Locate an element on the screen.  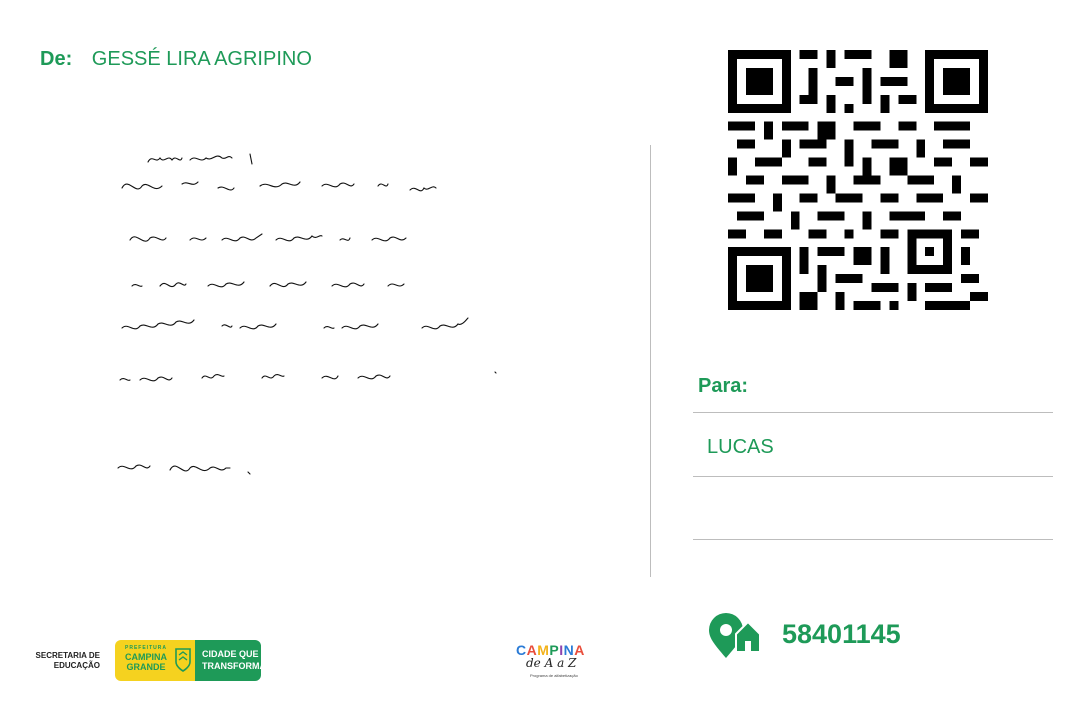
city-line-1: CAMPINA is located at coordinates (146, 657).